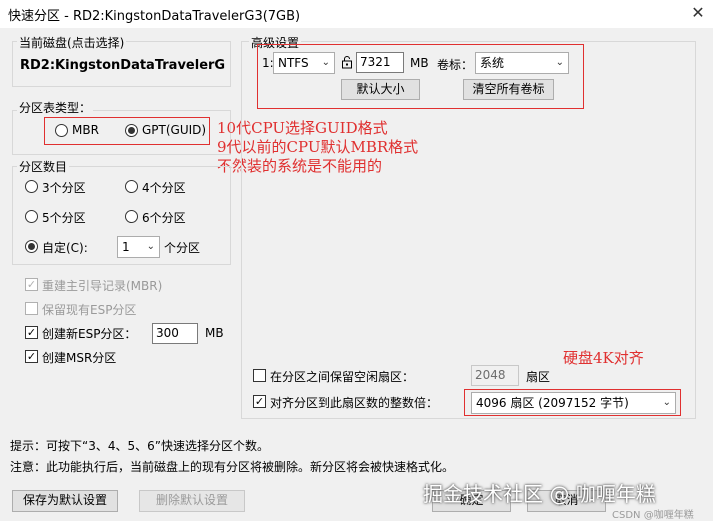 The image size is (713, 521). Describe the element at coordinates (64, 187) in the screenshot. I see `count-3-label: 3个分区` at that location.